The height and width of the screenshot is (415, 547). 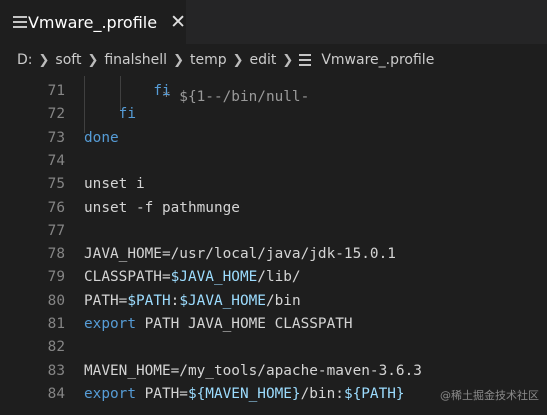 What do you see at coordinates (273, 347) in the screenshot?
I see `code-line: 82` at bounding box center [273, 347].